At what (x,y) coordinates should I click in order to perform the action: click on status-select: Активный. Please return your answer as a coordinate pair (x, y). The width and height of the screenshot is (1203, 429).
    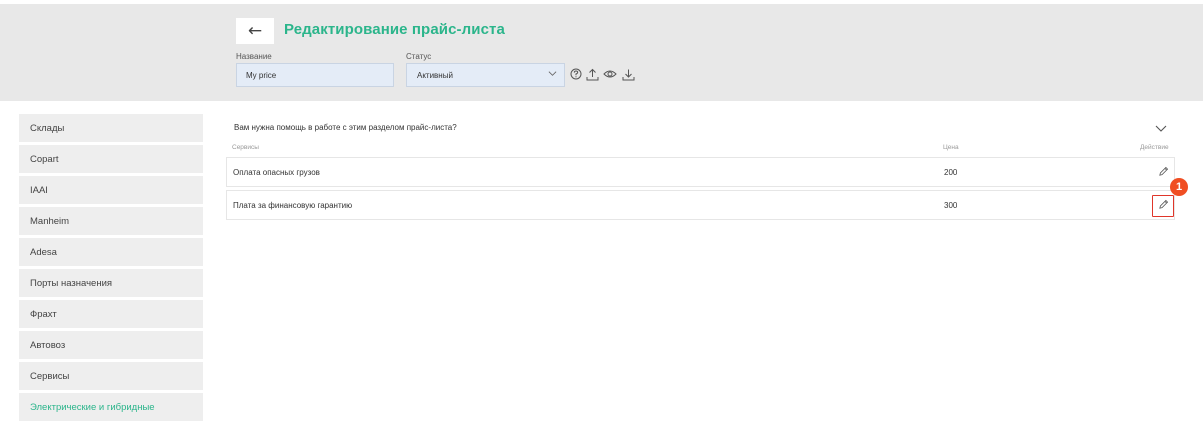
    Looking at the image, I should click on (485, 75).